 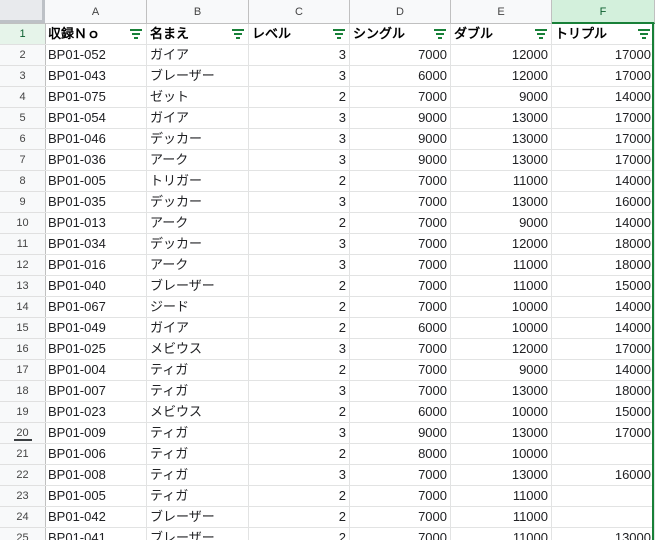 I want to click on cell-e12: 11000, so click(x=501, y=265).